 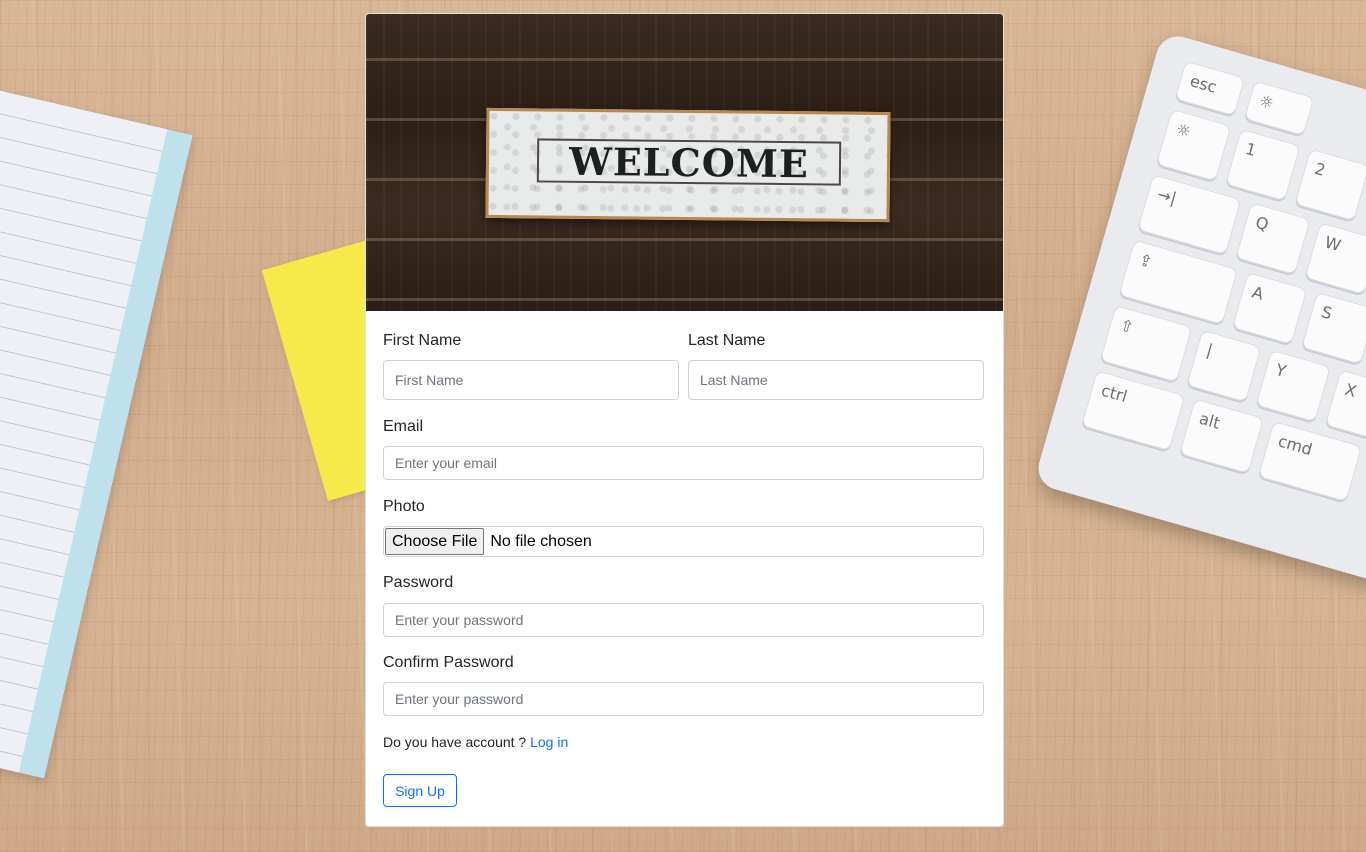 What do you see at coordinates (836, 380) in the screenshot?
I see `last-name-input` at bounding box center [836, 380].